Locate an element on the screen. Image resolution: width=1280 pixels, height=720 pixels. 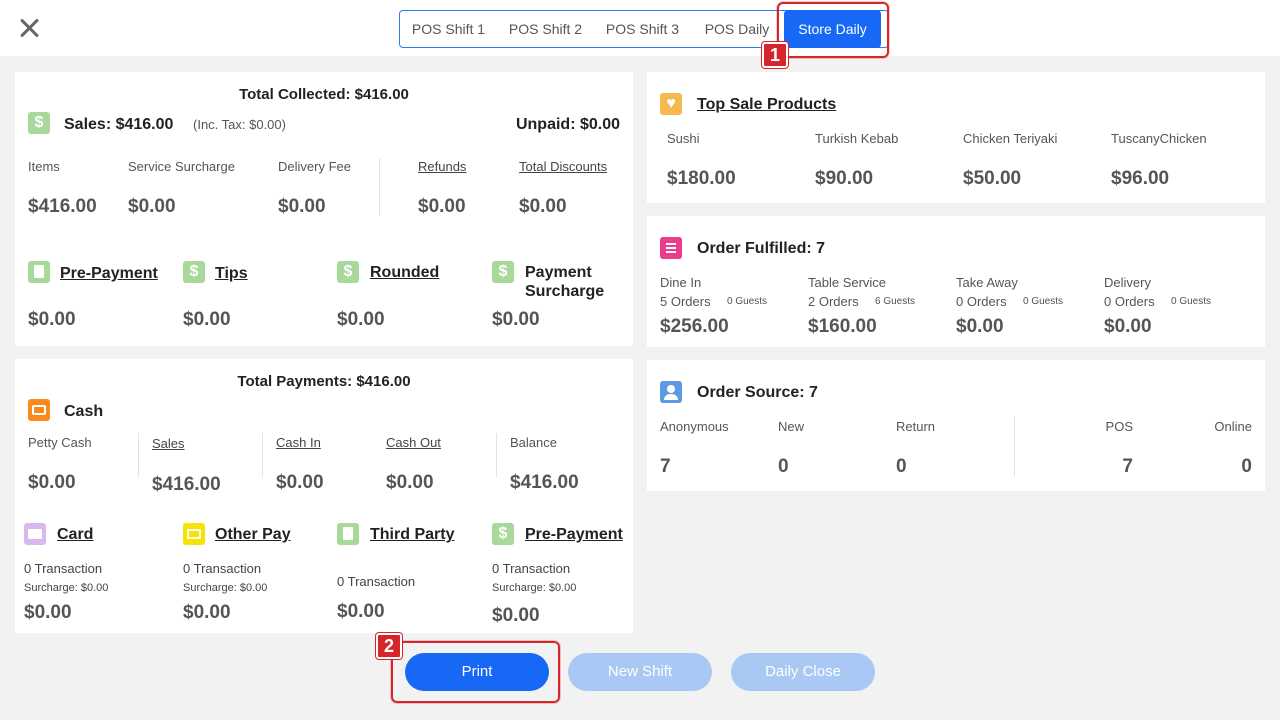
source-label: Online is located at coordinates (1233, 426).